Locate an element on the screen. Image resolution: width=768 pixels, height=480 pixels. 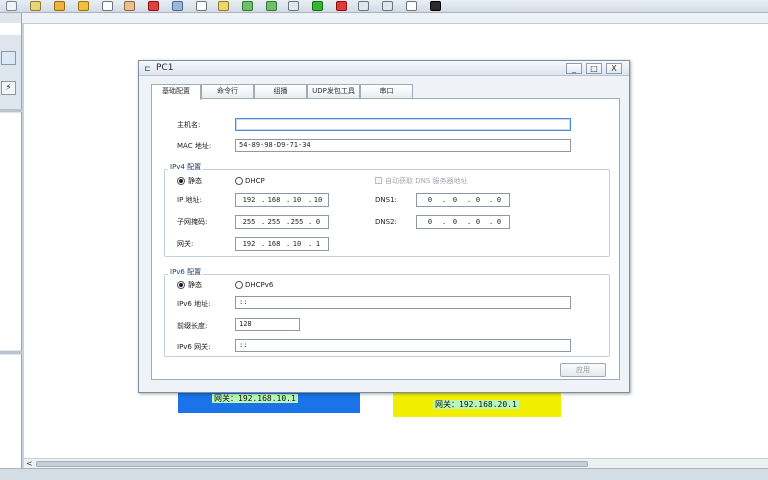
tab-udp-tool: UDP发包工具 is located at coordinates (333, 91).